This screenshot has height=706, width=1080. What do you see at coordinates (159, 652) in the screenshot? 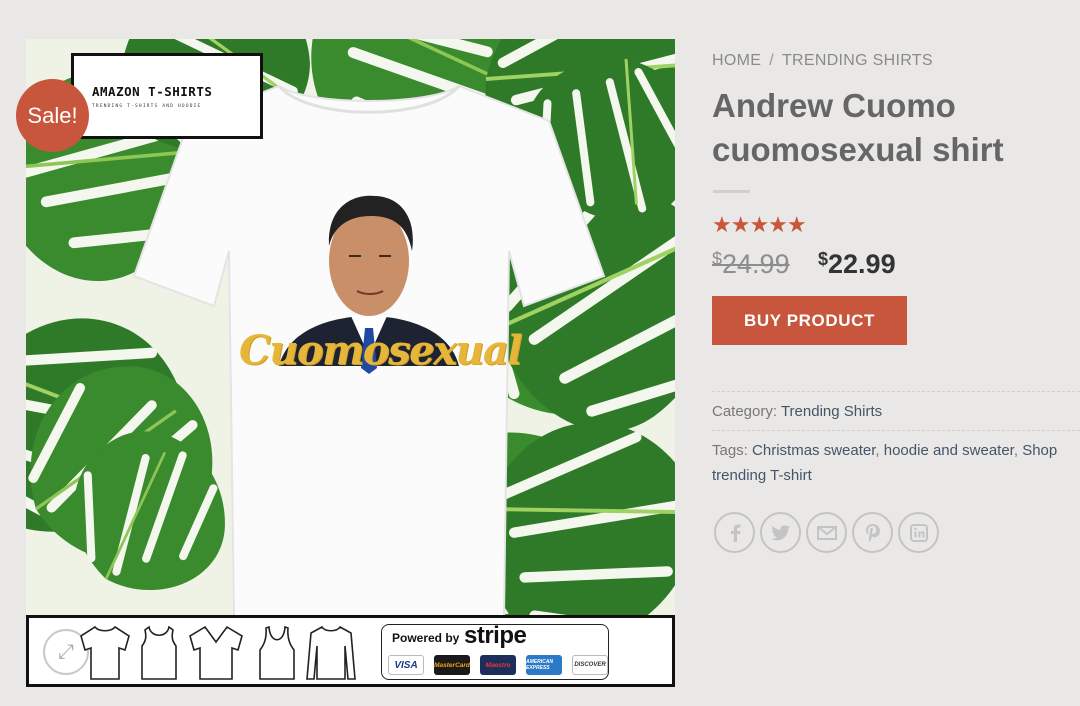
I see `tank-top-variant-icon` at bounding box center [159, 652].